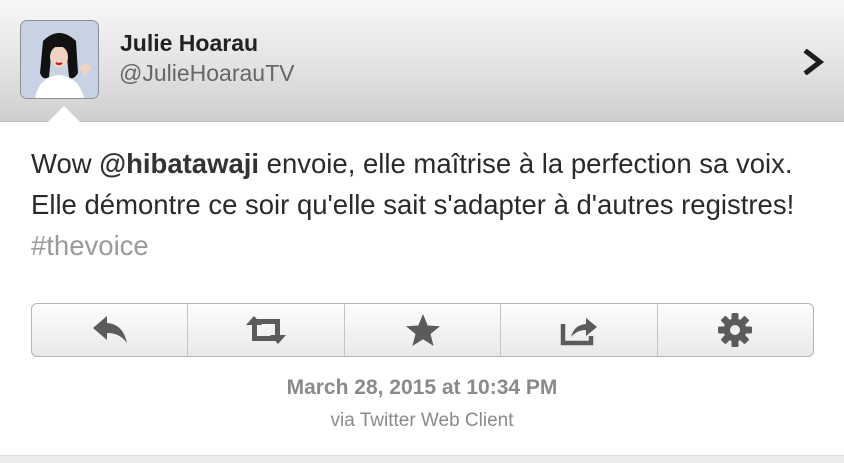  I want to click on profile-photo-icon, so click(59, 59).